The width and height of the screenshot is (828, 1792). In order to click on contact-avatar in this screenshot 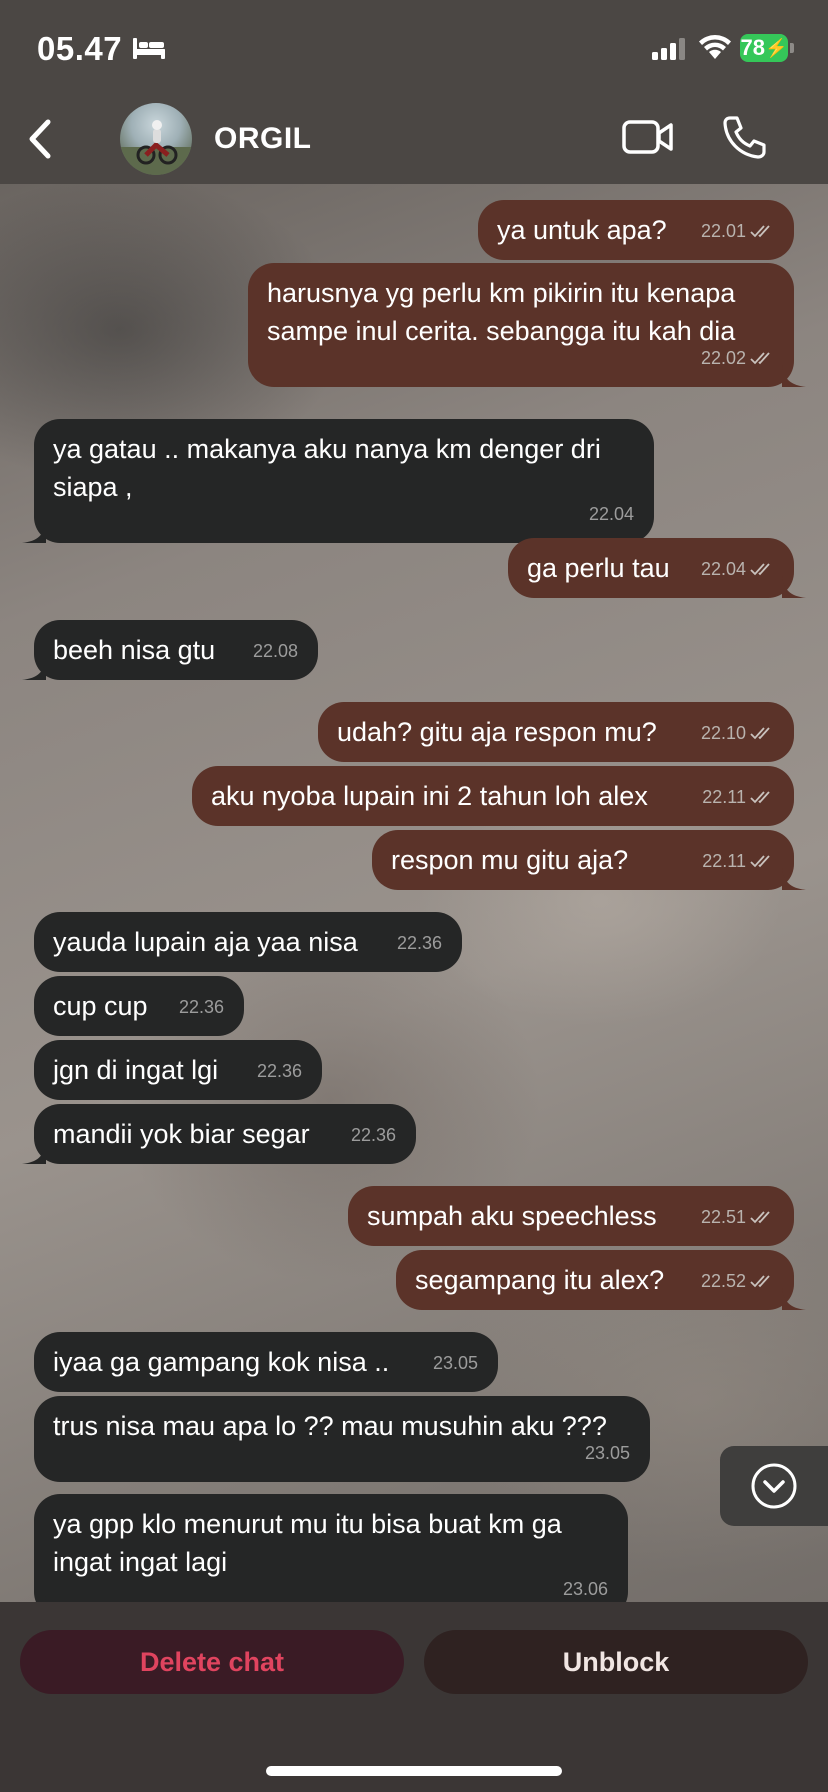, I will do `click(156, 139)`.